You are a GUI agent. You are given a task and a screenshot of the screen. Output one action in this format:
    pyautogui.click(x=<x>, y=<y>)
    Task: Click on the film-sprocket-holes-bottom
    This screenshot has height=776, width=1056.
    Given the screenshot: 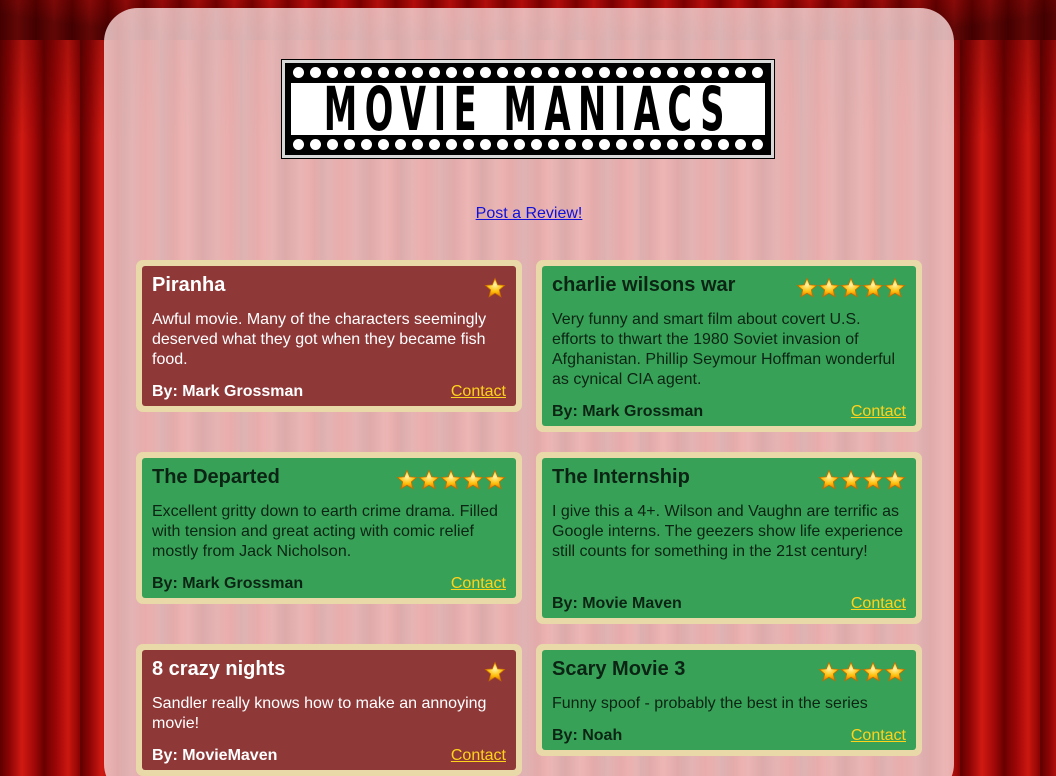 What is the action you would take?
    pyautogui.click(x=528, y=145)
    